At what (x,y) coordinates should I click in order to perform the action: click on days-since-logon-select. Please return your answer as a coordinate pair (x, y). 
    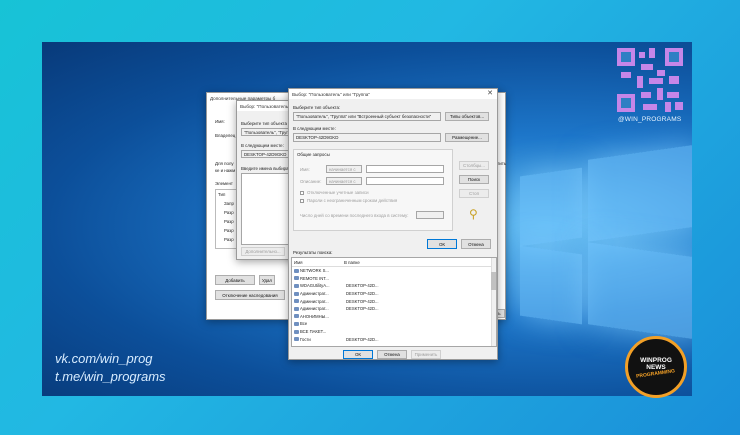
    Looking at the image, I should click on (430, 215).